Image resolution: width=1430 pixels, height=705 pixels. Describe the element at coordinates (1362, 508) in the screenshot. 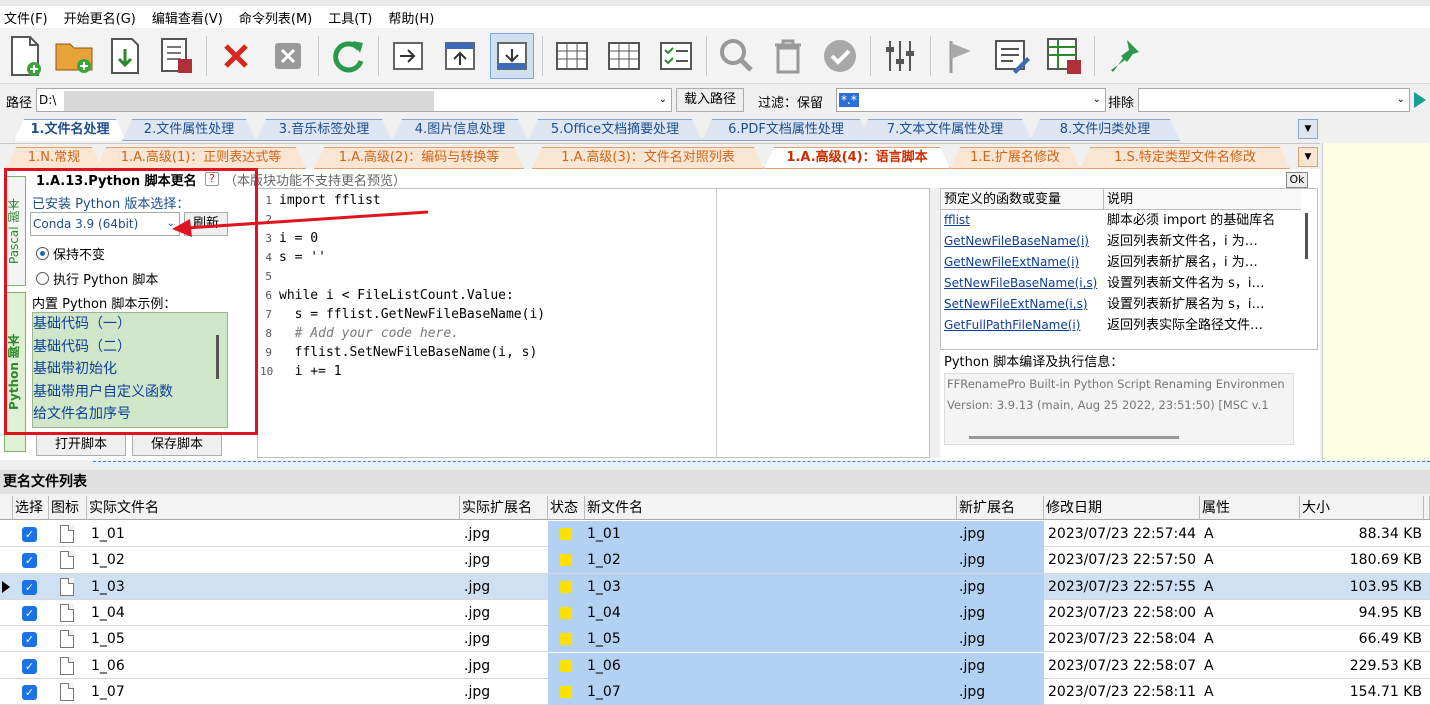

I see `column-header-size: 大小` at that location.